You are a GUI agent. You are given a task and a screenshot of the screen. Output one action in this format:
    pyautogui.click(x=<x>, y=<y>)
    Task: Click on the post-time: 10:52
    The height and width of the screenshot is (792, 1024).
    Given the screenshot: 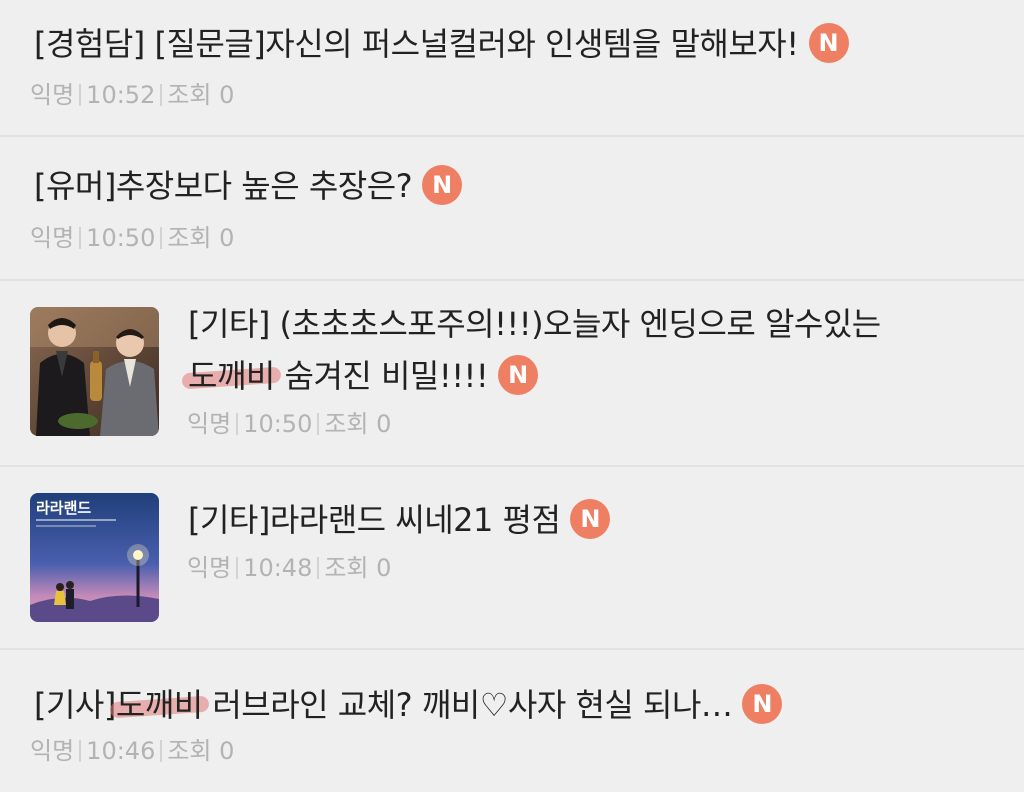 What is the action you would take?
    pyautogui.click(x=121, y=95)
    